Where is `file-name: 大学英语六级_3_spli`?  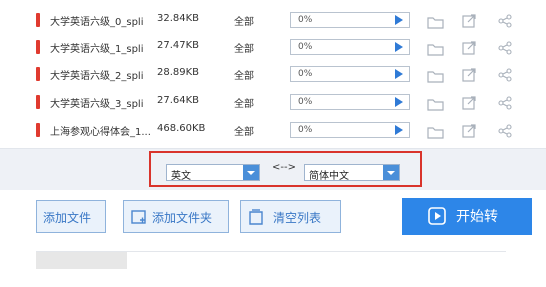 file-name: 大学英语六级_3_spli is located at coordinates (97, 104).